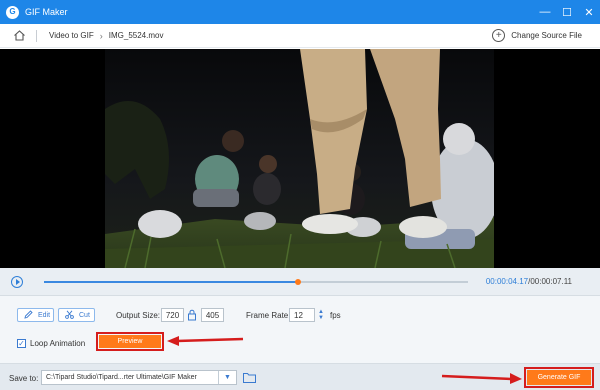  What do you see at coordinates (212, 315) in the screenshot?
I see `output-height-input: 405` at bounding box center [212, 315].